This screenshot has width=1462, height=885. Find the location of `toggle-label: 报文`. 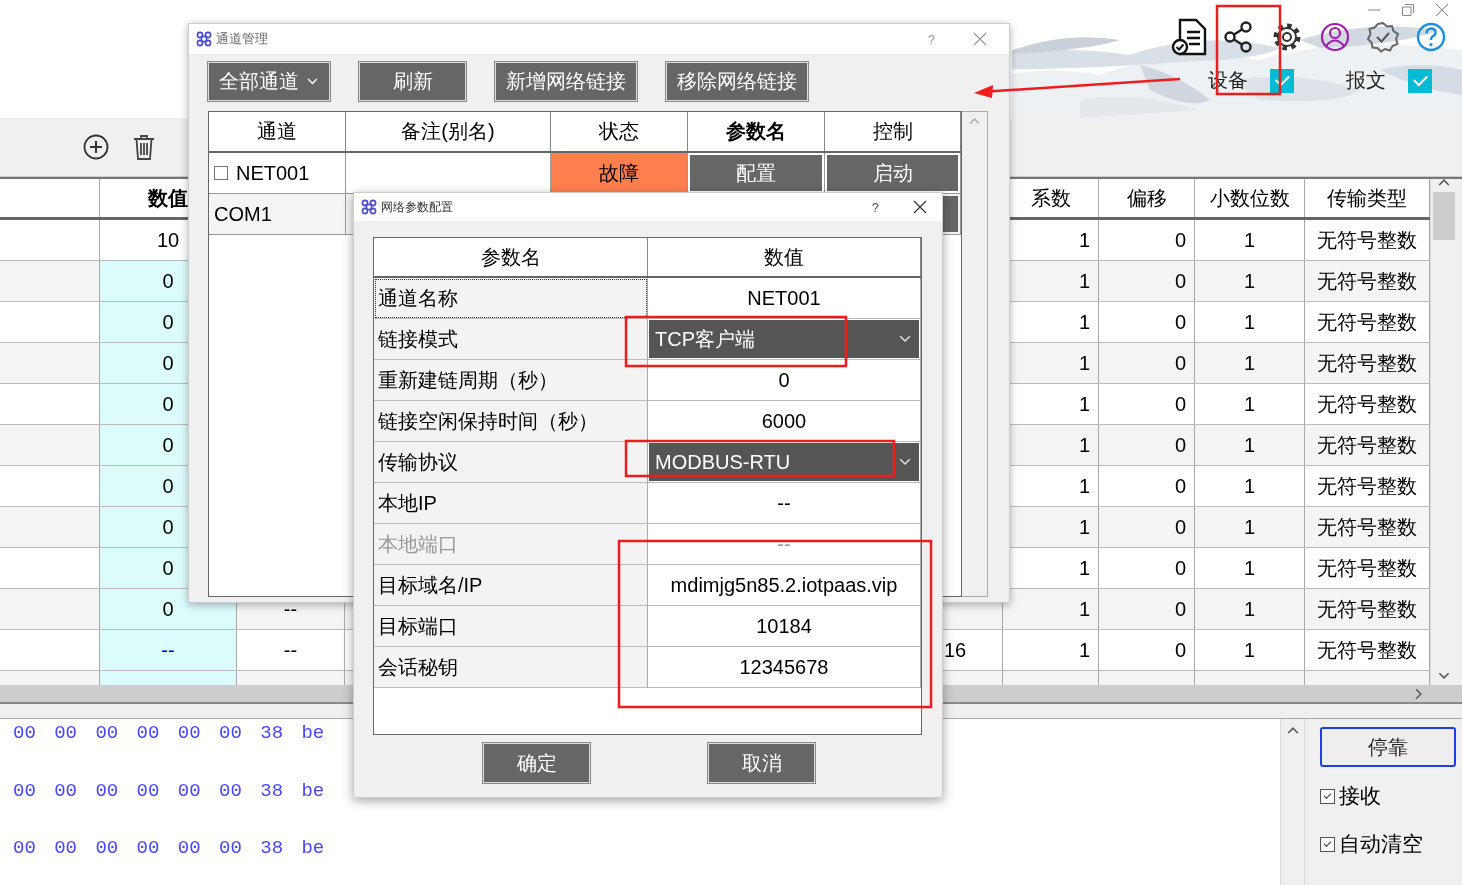

toggle-label: 报文 is located at coordinates (1366, 80).